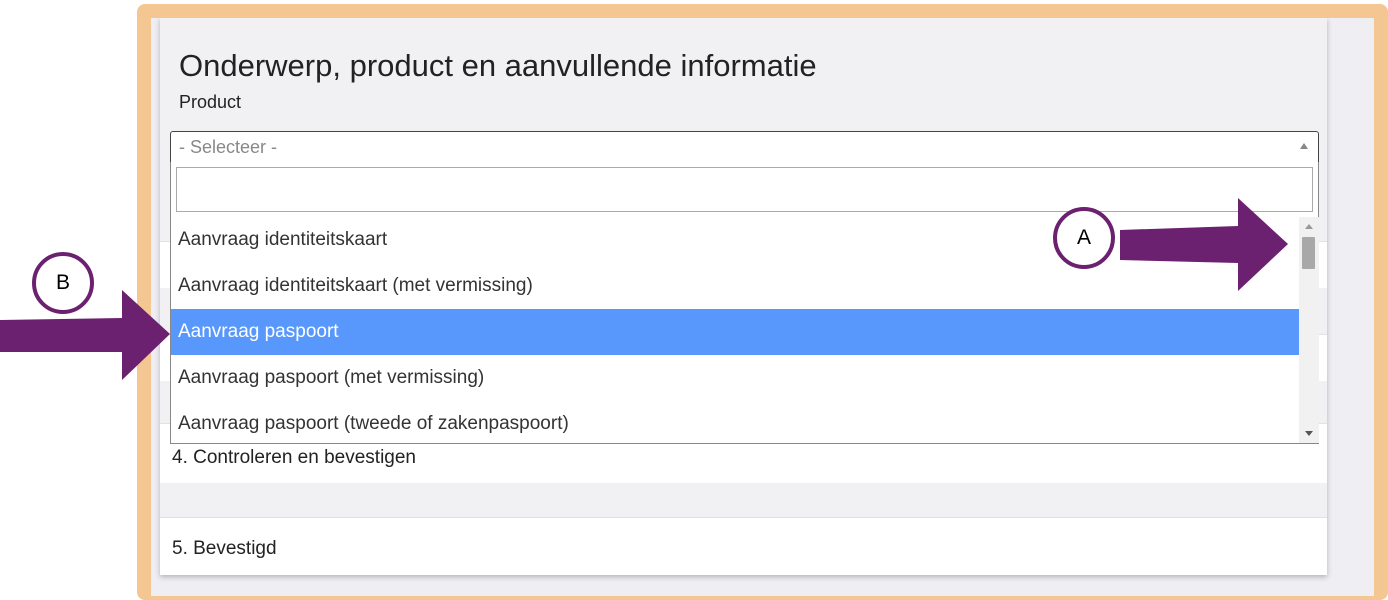  Describe the element at coordinates (1304, 146) in the screenshot. I see `chevron-up-icon` at that location.